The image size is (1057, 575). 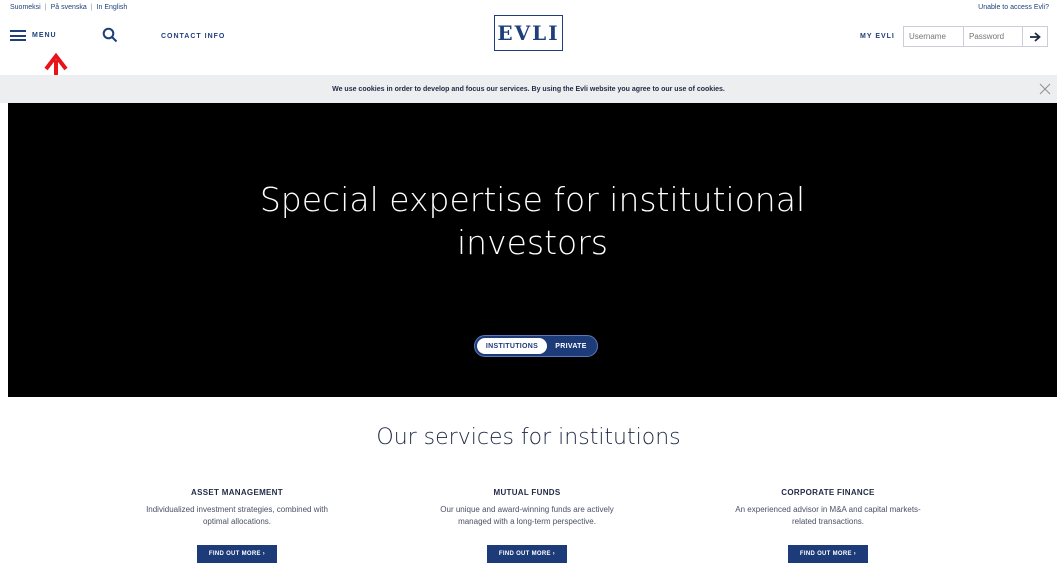 I want to click on menu-button: MENU, so click(x=33, y=35).